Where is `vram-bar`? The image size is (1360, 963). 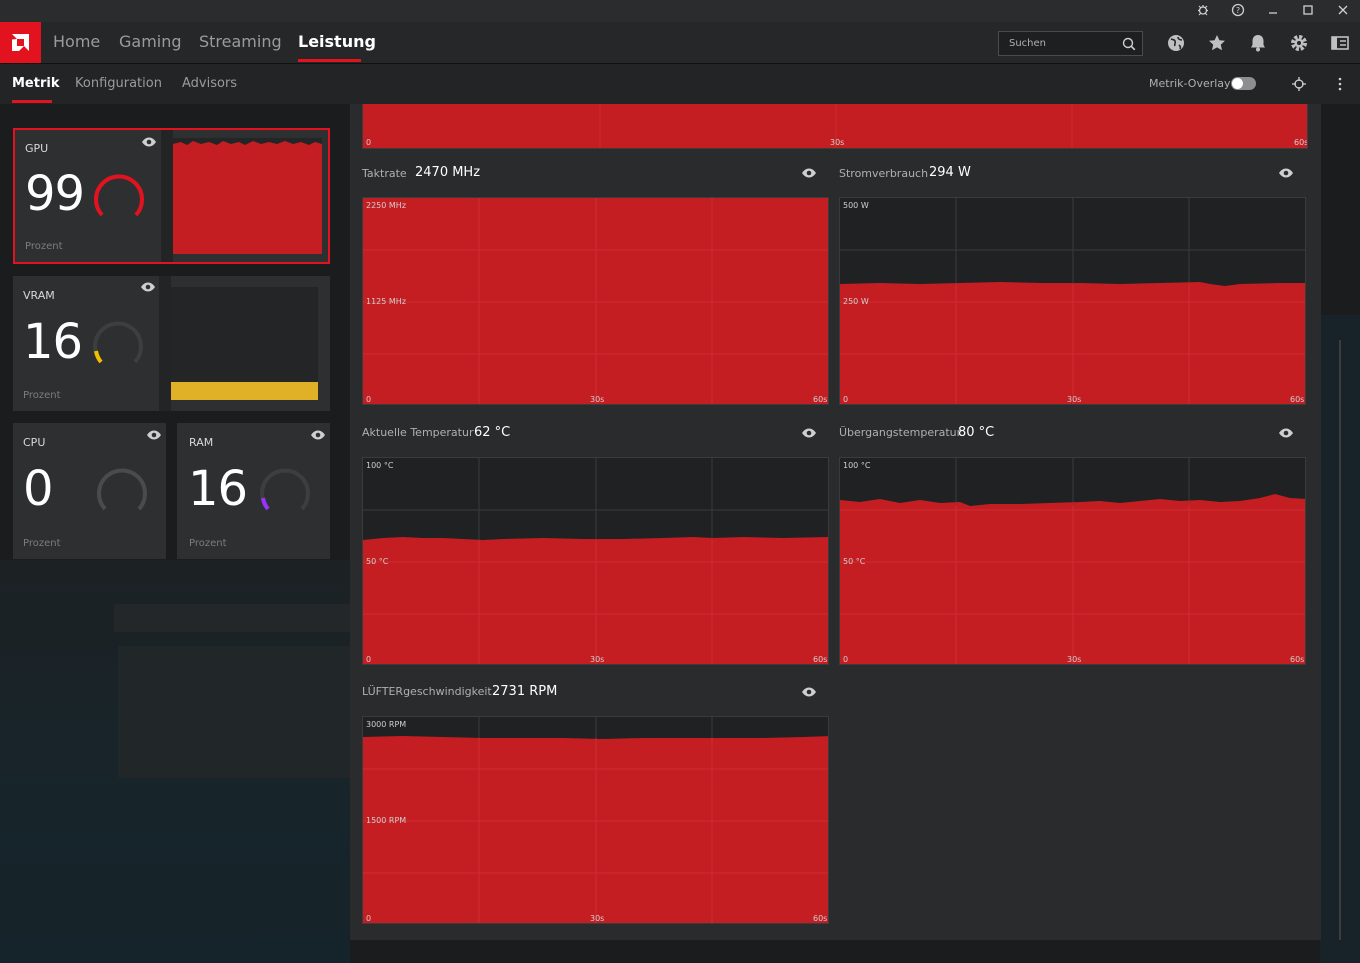
vram-bar is located at coordinates (244, 391).